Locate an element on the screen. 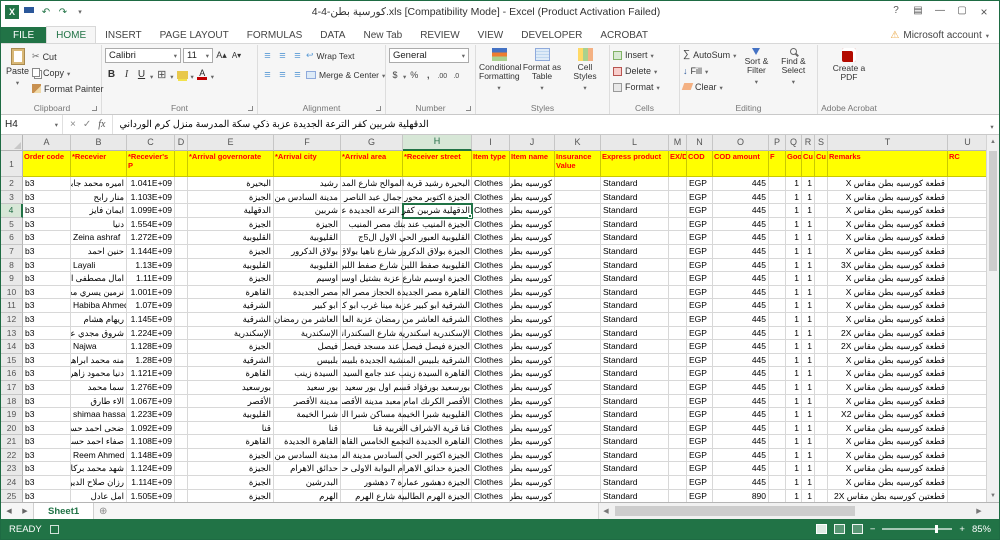  row-header-20: 20 is located at coordinates (12, 428).